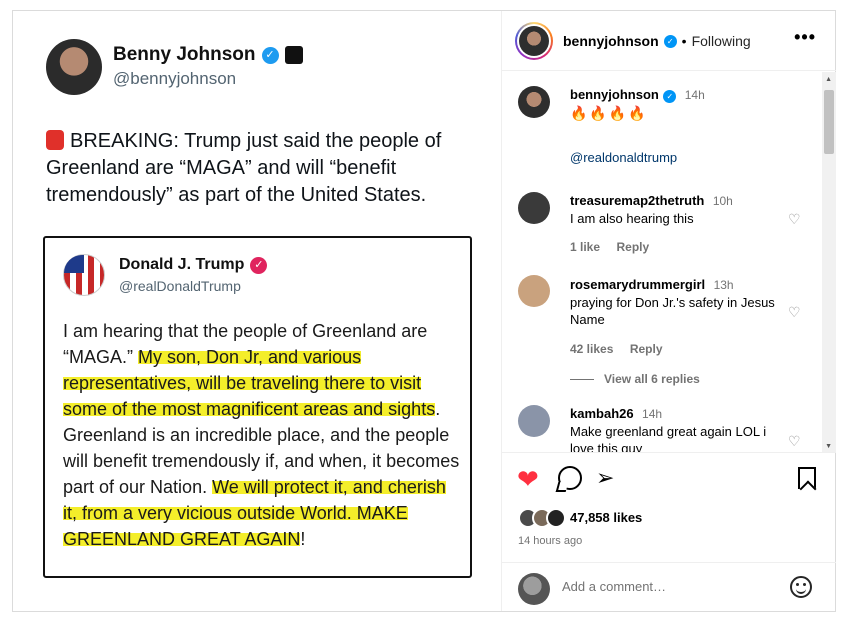  Describe the element at coordinates (591, 349) in the screenshot. I see `comment-likes-count: 42 likes` at that location.